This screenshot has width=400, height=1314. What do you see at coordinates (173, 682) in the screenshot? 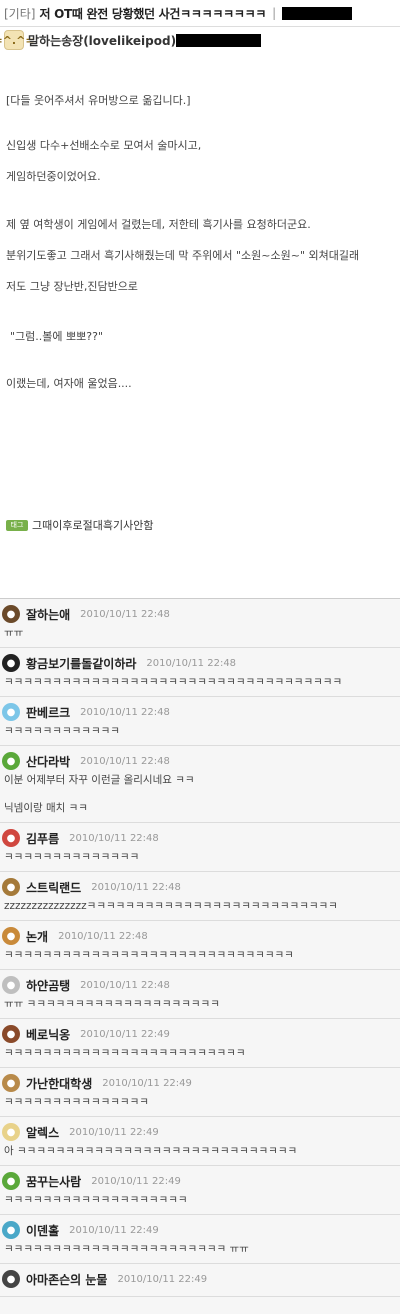
I see `comment-text: ㅋㅋㅋㅋㅋㅋㅋㅋㅋㅋㅋㅋㅋㅋㅋㅋㅋㅋㅋㅋㅋㅋㅋㅋㅋㅋㅋㅋㅋㅋㅋㅋㅋㅋㅋ` at bounding box center [173, 682].